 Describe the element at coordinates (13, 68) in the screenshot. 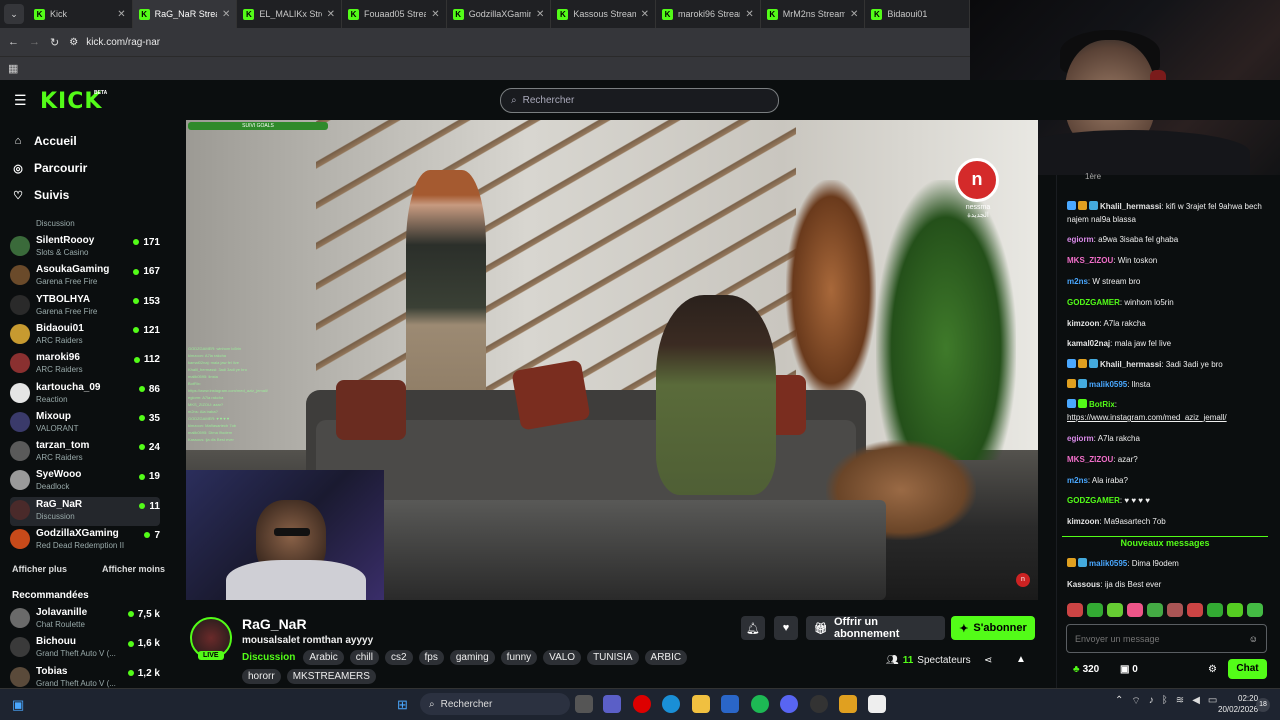

I see `apps-grid-icon: ▦` at that location.